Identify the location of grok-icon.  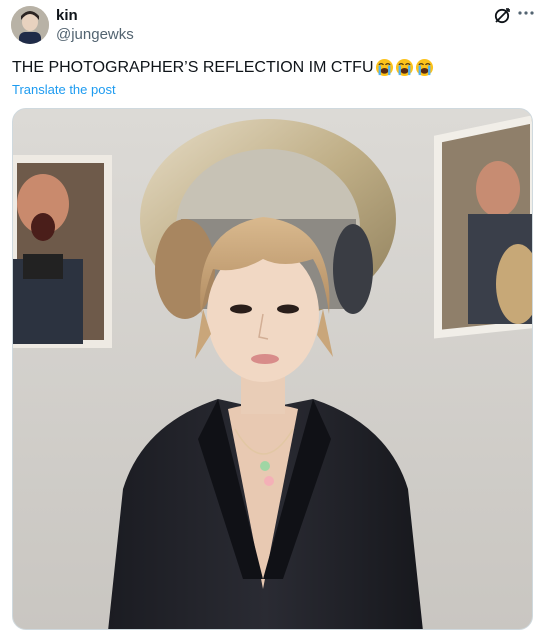
(502, 16).